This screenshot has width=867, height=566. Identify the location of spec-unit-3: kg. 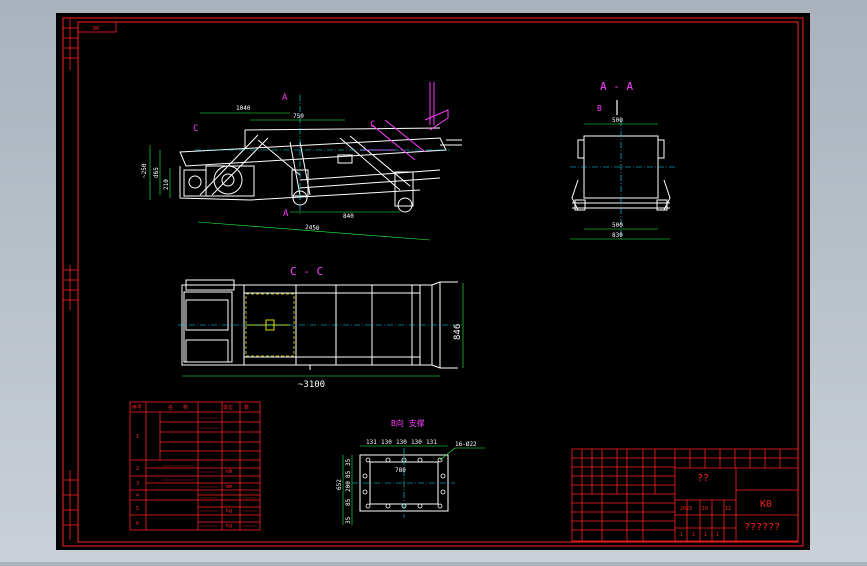
(229, 511).